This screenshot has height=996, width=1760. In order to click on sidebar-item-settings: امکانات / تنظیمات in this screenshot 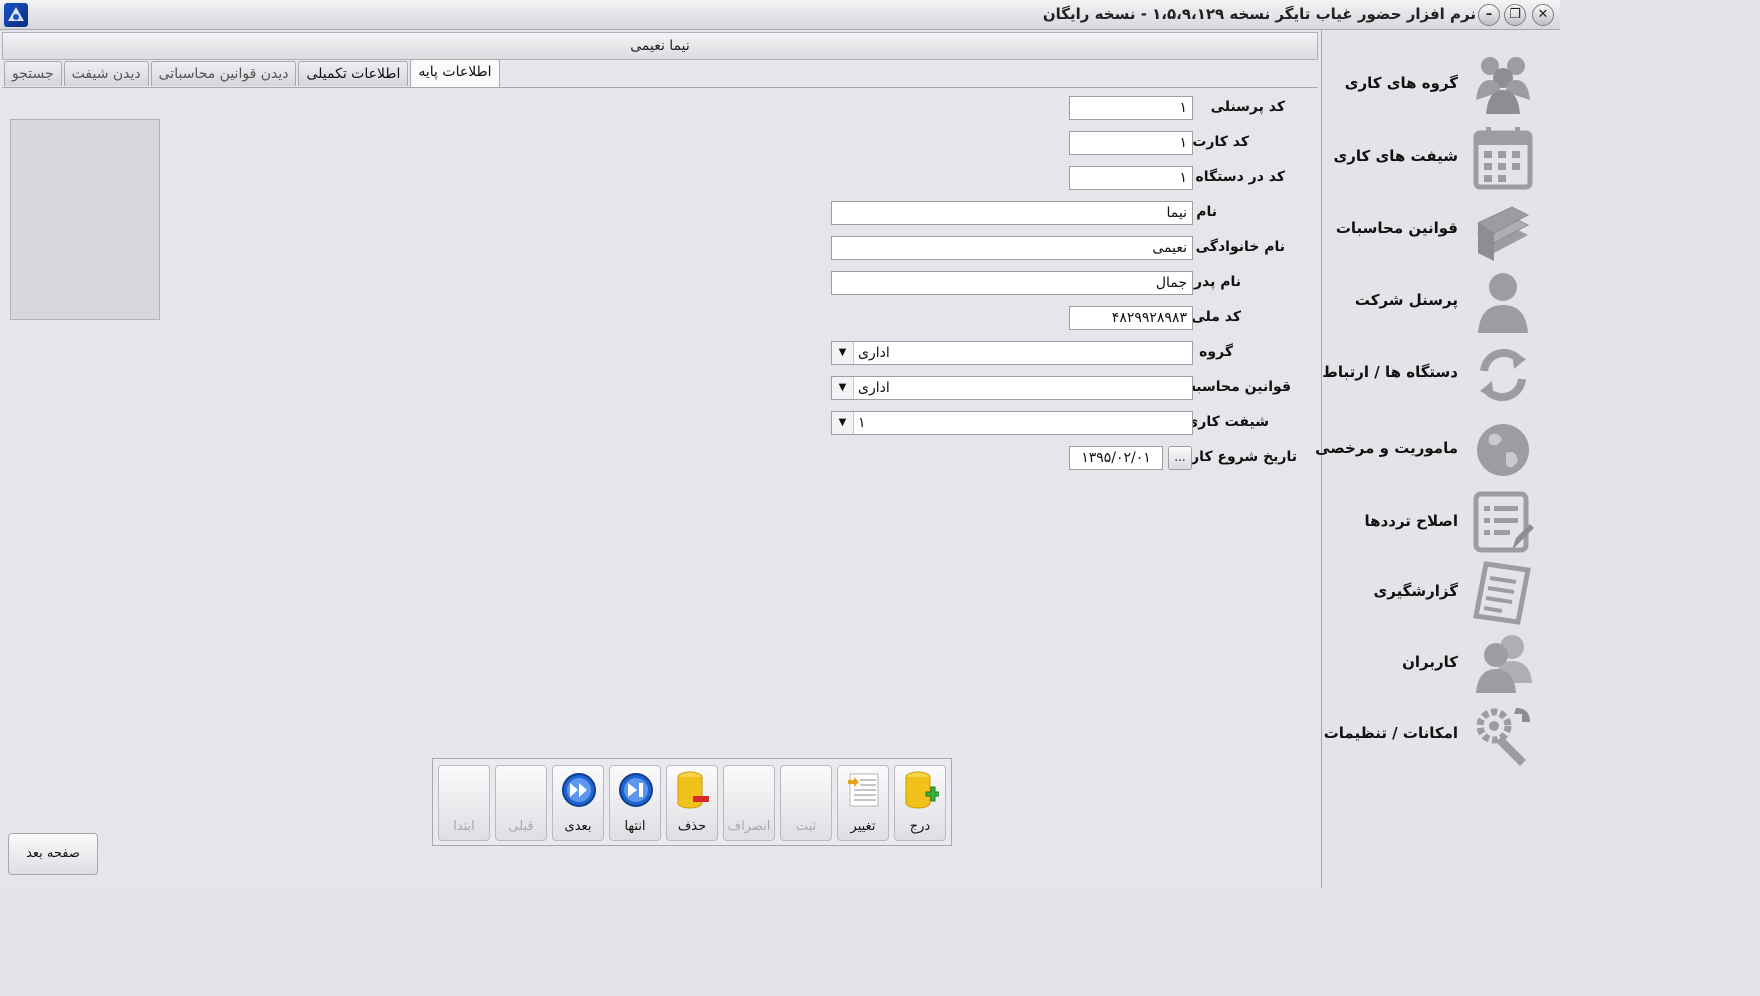, I will do `click(1441, 737)`.